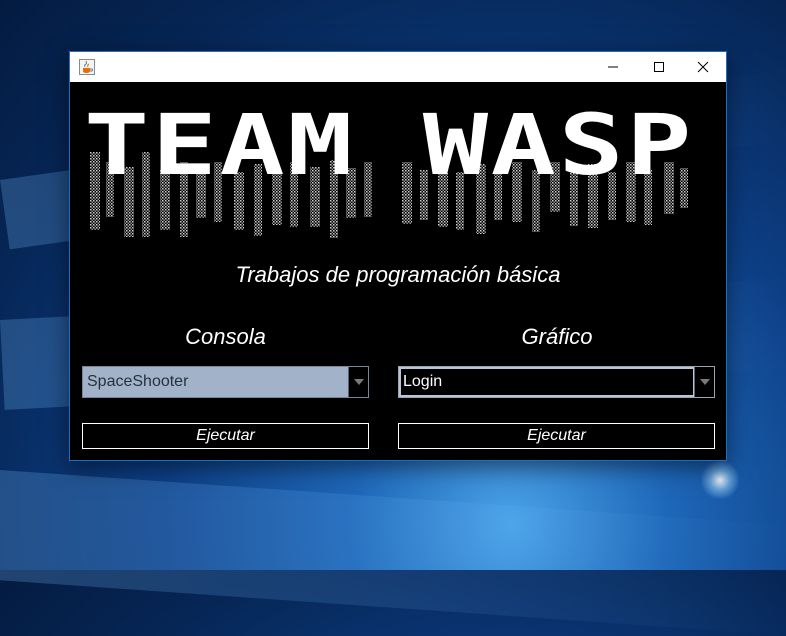 Image resolution: width=786 pixels, height=636 pixels. What do you see at coordinates (398, 67) in the screenshot?
I see `title-bar` at bounding box center [398, 67].